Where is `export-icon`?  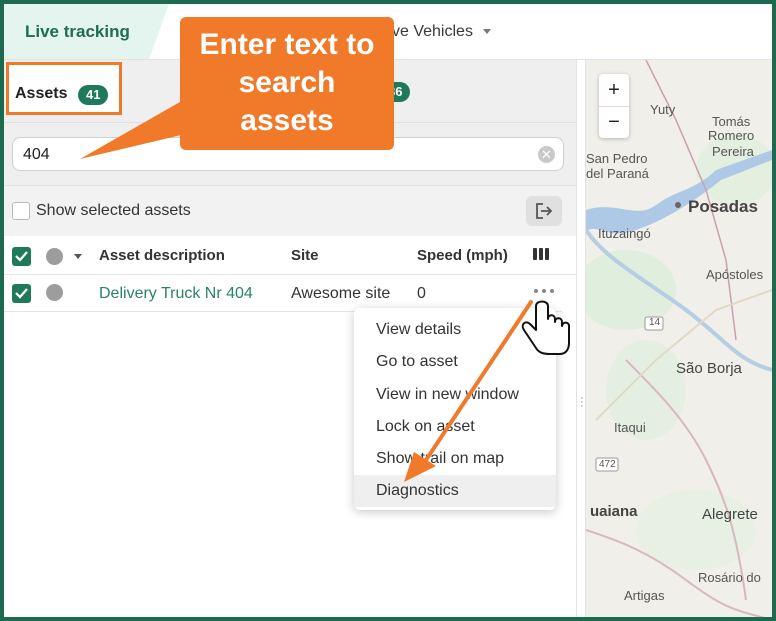 export-icon is located at coordinates (544, 211).